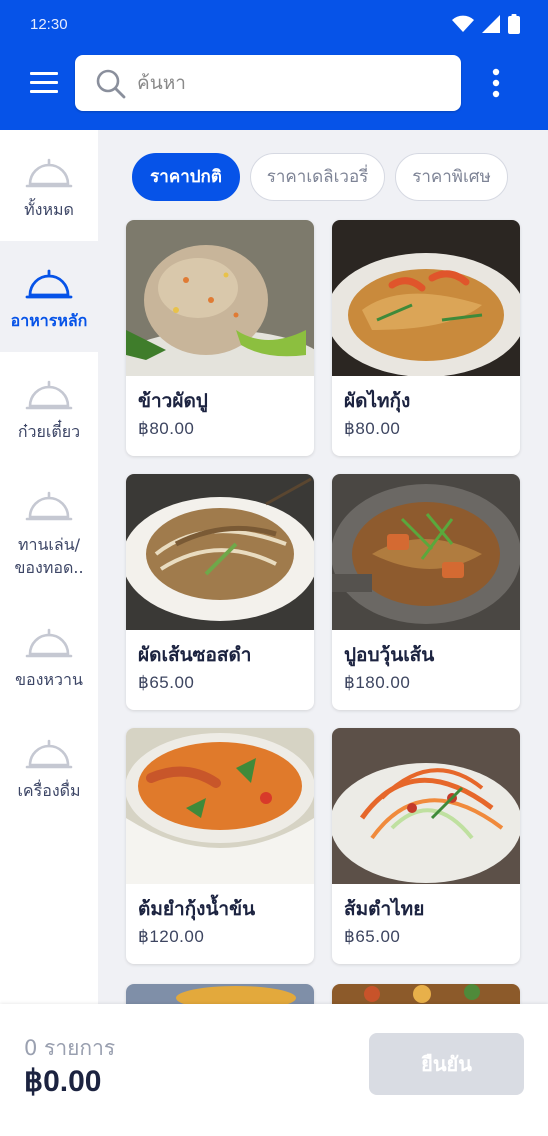 The image size is (548, 1136). I want to click on hamburger-menu-button, so click(45, 83).